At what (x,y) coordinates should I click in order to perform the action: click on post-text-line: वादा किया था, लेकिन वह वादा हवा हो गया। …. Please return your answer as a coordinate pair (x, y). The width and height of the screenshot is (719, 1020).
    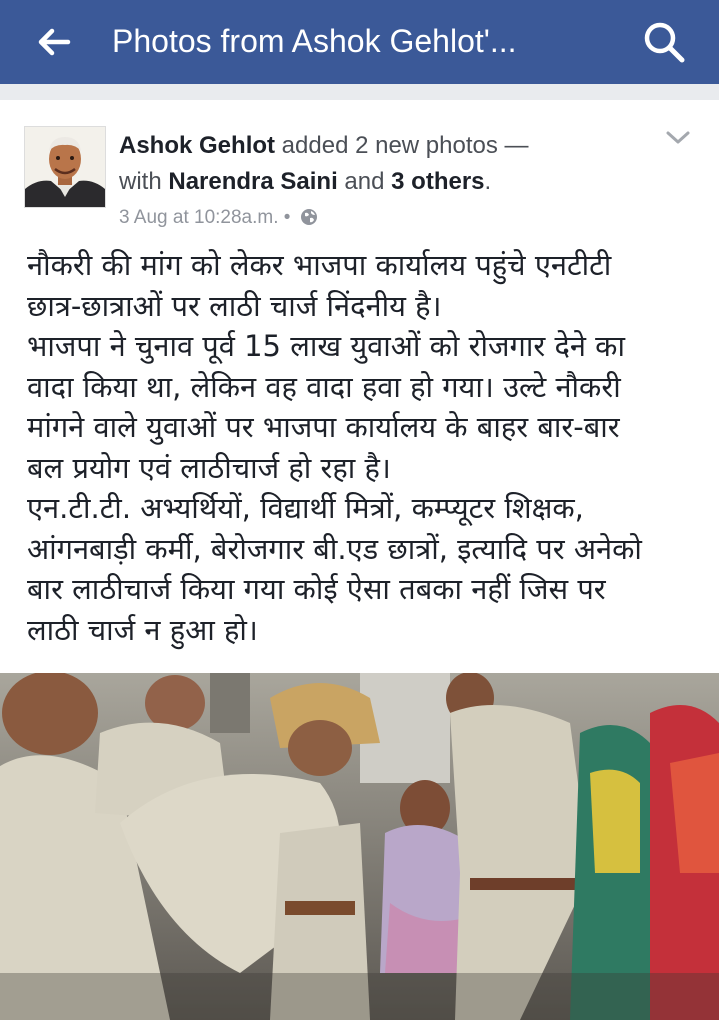
    Looking at the image, I should click on (324, 386).